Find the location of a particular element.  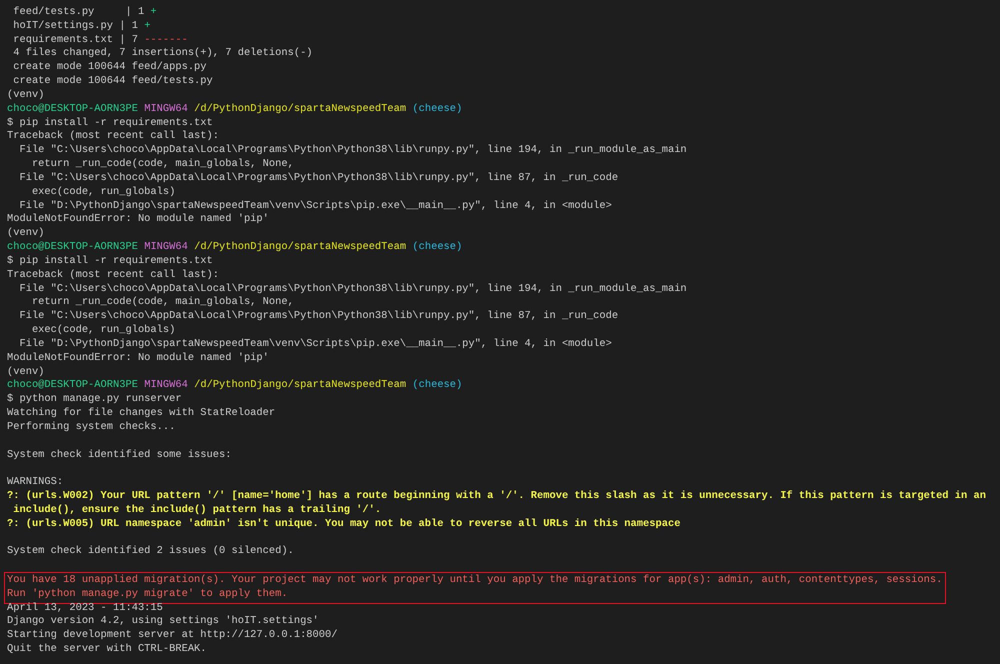

output-line: create mode 100644 feed/apps.py is located at coordinates (109, 68).